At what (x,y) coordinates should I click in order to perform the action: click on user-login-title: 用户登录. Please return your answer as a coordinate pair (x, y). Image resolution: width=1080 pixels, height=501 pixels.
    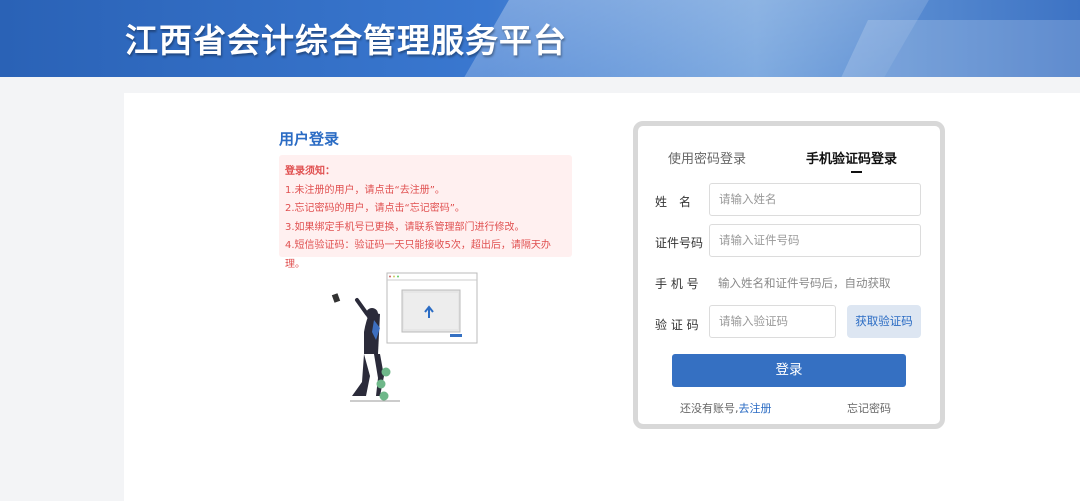
    Looking at the image, I should click on (309, 139).